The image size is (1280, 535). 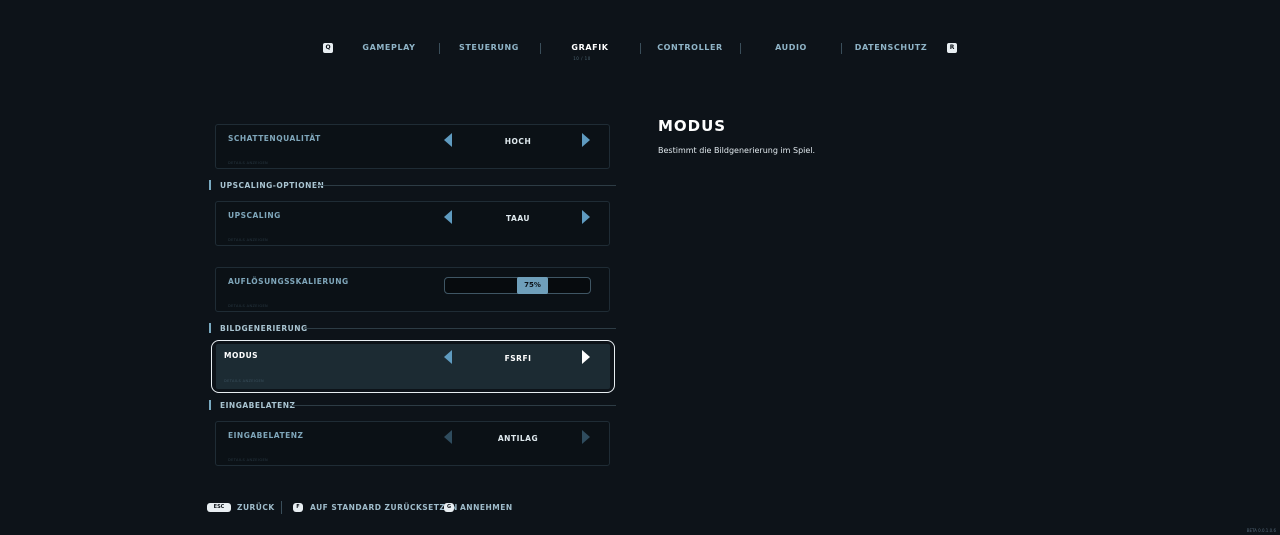 I want to click on accept-key: G, so click(x=449, y=507).